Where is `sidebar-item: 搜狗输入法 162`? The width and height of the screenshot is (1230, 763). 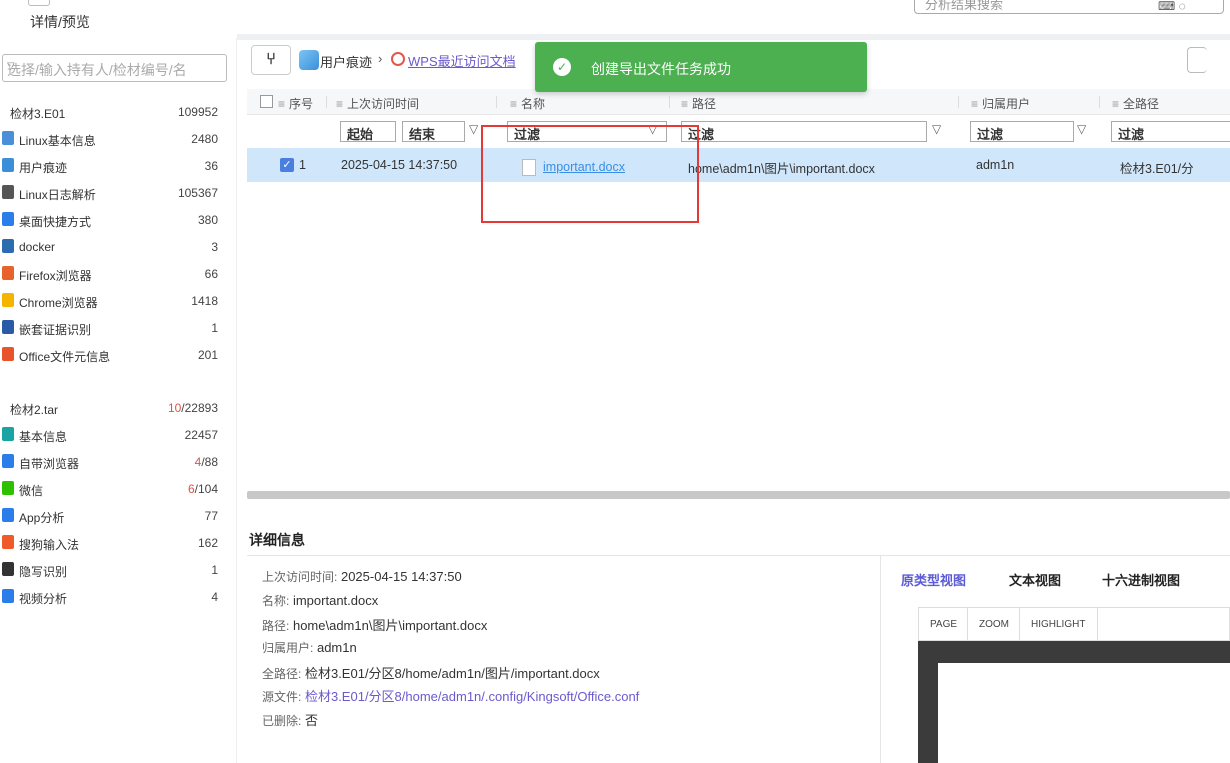
sidebar-item: 搜狗输入法 162 is located at coordinates (115, 542).